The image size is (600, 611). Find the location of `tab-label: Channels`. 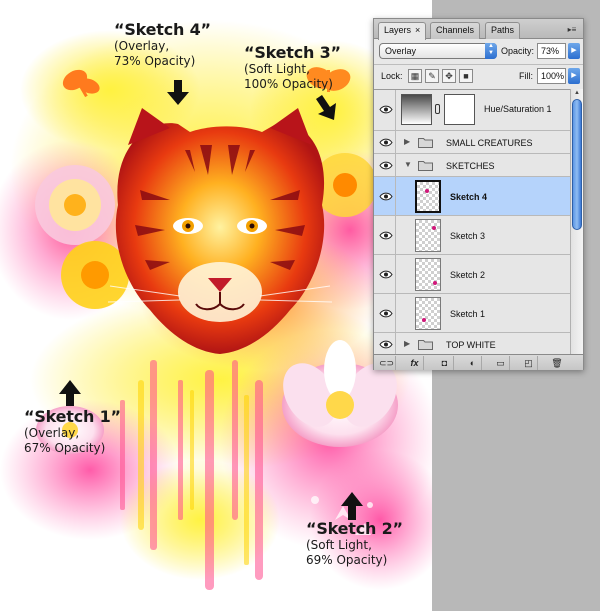

tab-label: Channels is located at coordinates (455, 30).